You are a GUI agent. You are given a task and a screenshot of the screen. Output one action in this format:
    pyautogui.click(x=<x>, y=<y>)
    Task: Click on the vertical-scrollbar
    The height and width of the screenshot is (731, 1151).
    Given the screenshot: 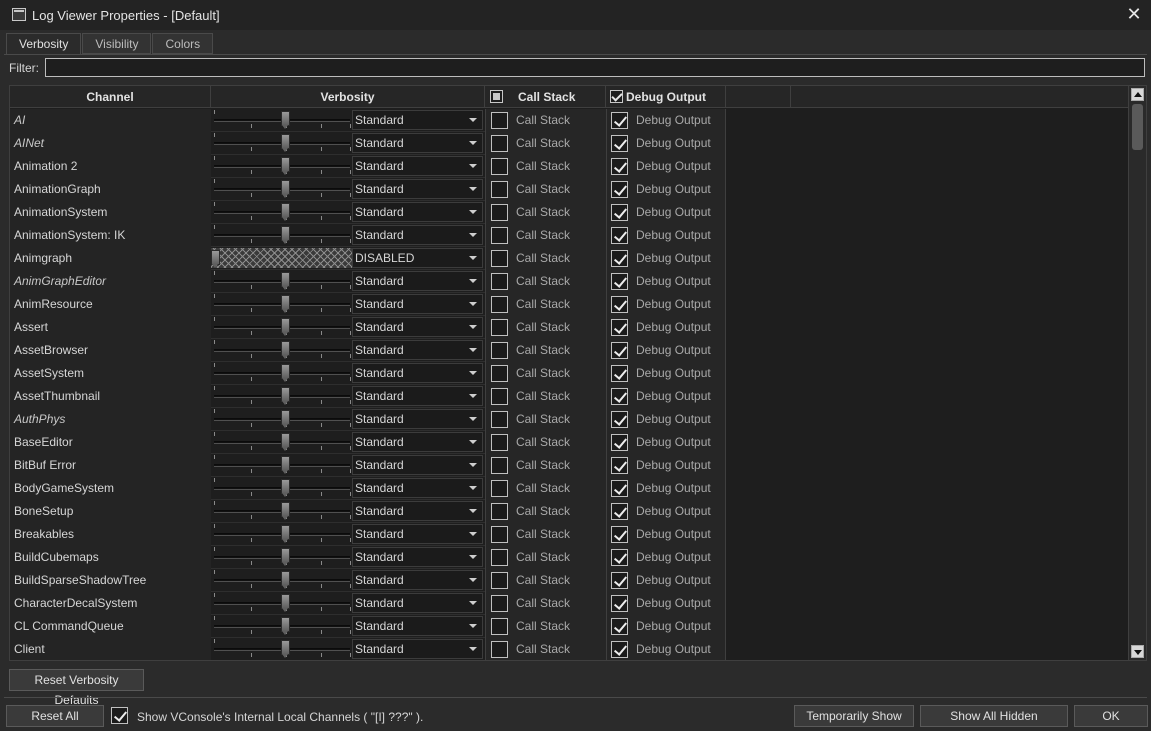 What is the action you would take?
    pyautogui.click(x=1137, y=373)
    